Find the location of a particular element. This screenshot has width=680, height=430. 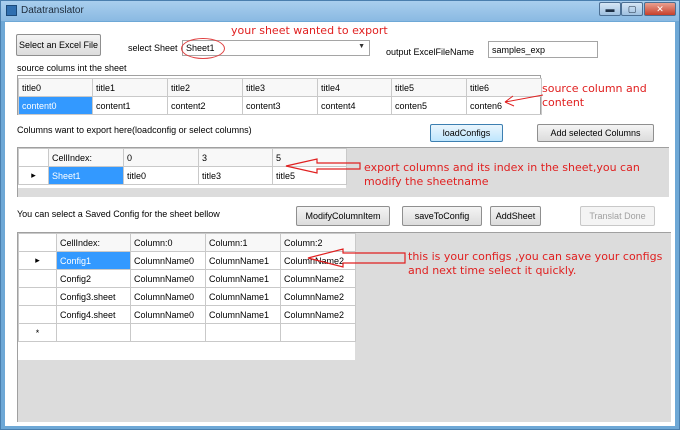

annotation-source-line1: source column and is located at coordinates (594, 88).